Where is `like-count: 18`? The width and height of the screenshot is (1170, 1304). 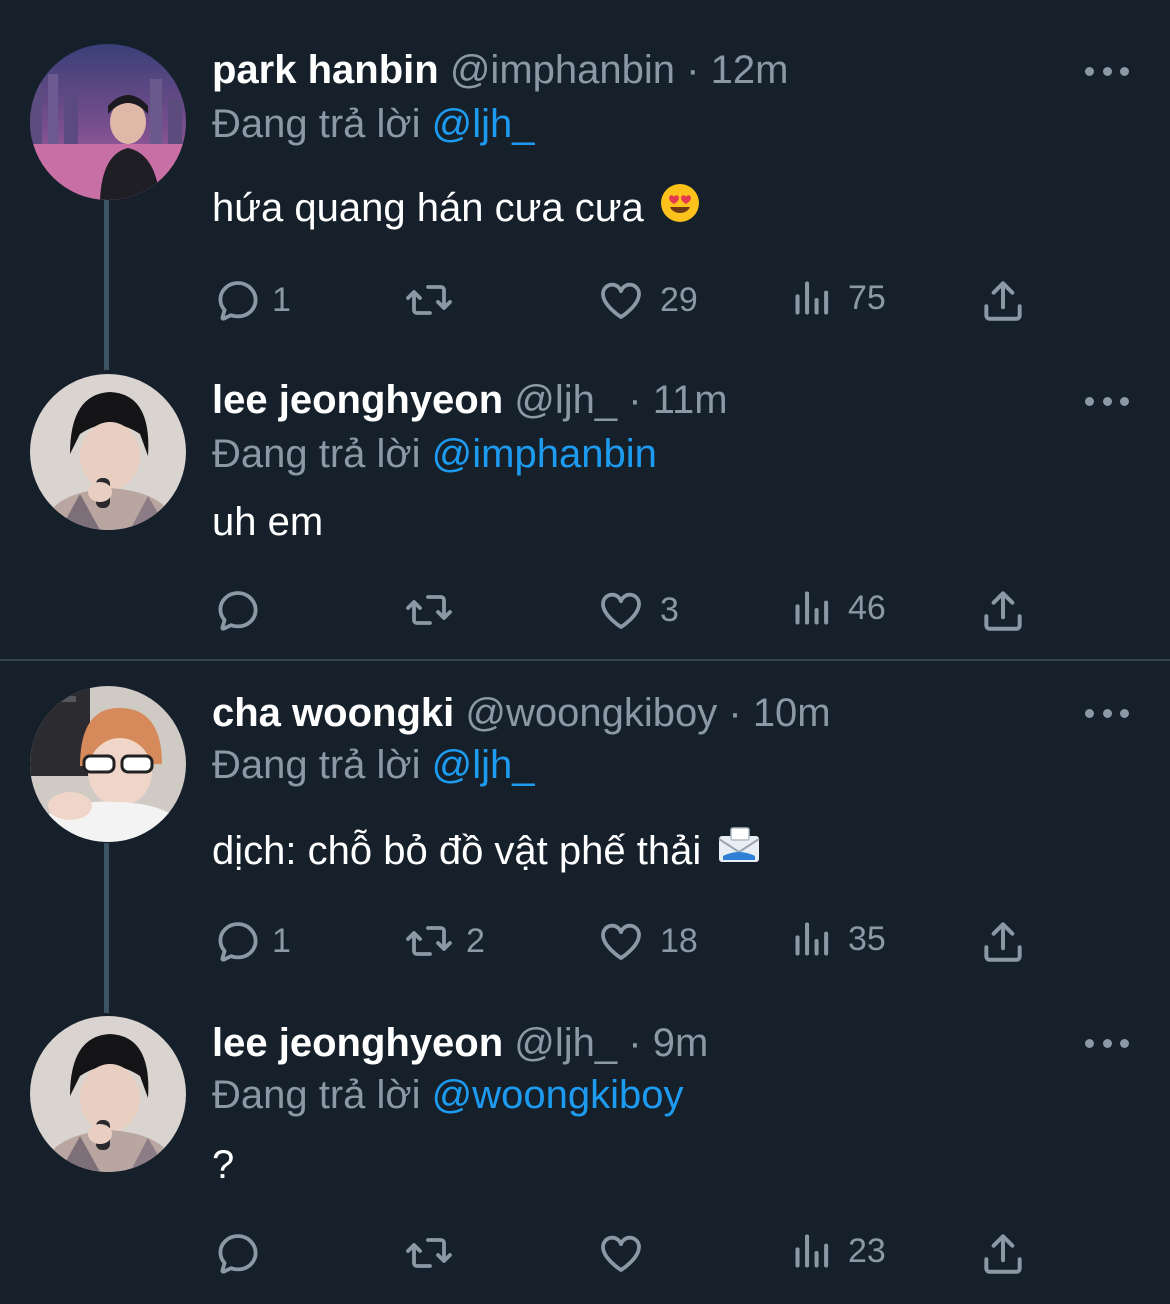 like-count: 18 is located at coordinates (679, 940).